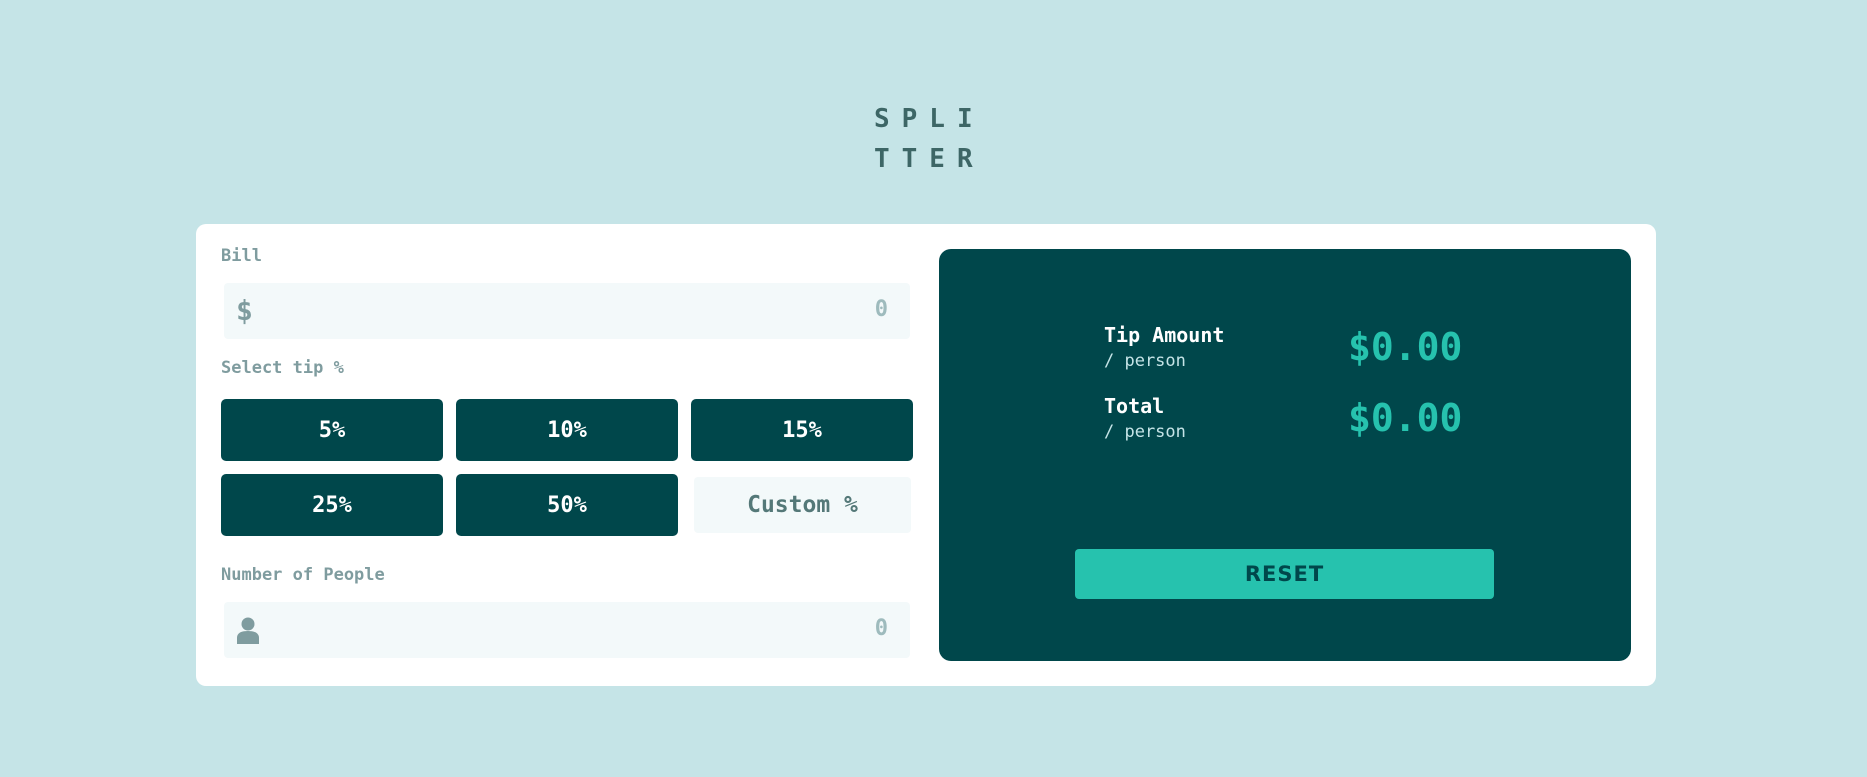 The image size is (1867, 777). I want to click on dollar-icon: $, so click(244, 310).